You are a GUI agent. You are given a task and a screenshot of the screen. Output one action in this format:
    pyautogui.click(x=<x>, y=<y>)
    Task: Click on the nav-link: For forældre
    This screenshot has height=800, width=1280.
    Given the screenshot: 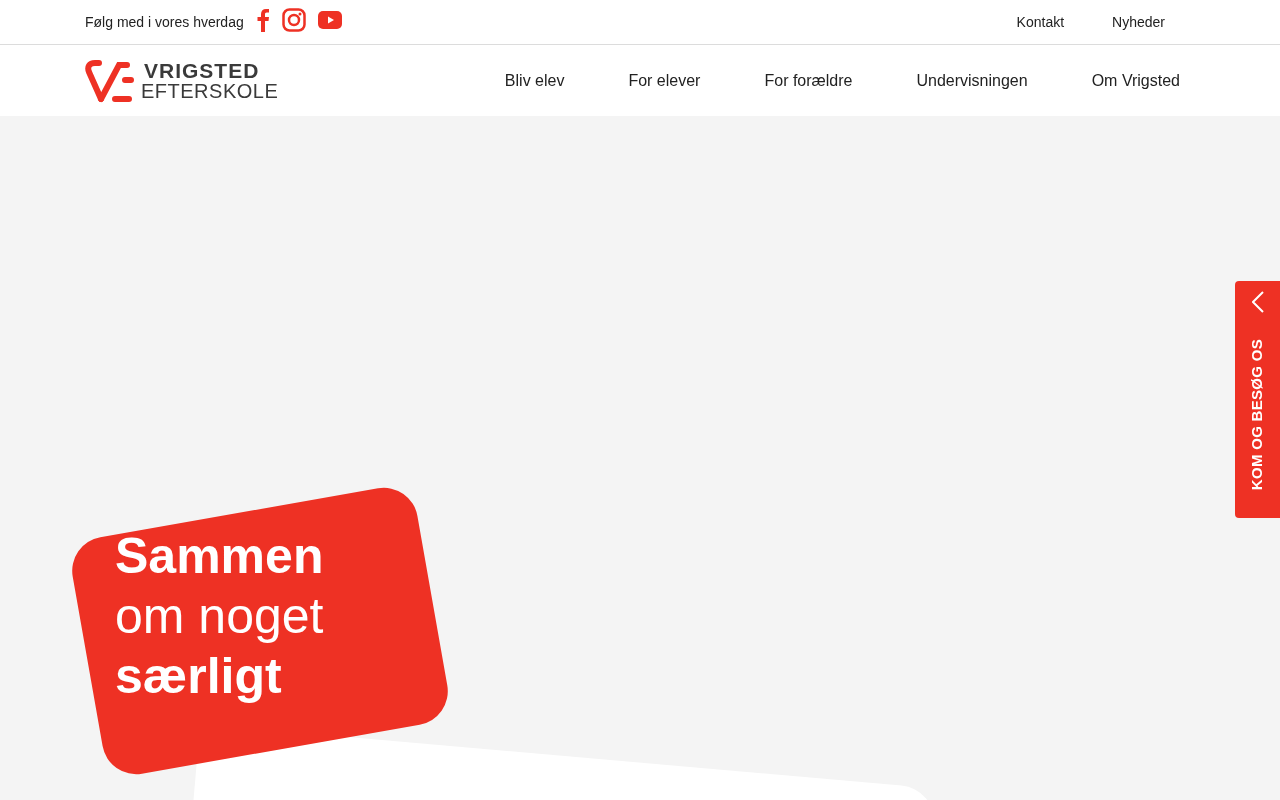 What is the action you would take?
    pyautogui.click(x=808, y=80)
    